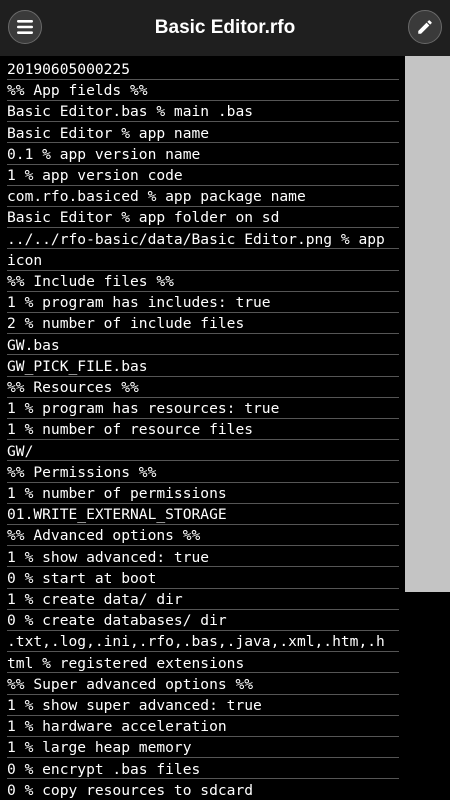 Image resolution: width=450 pixels, height=800 pixels. What do you see at coordinates (203, 599) in the screenshot?
I see `editor-line: 1 % create data/ dir` at bounding box center [203, 599].